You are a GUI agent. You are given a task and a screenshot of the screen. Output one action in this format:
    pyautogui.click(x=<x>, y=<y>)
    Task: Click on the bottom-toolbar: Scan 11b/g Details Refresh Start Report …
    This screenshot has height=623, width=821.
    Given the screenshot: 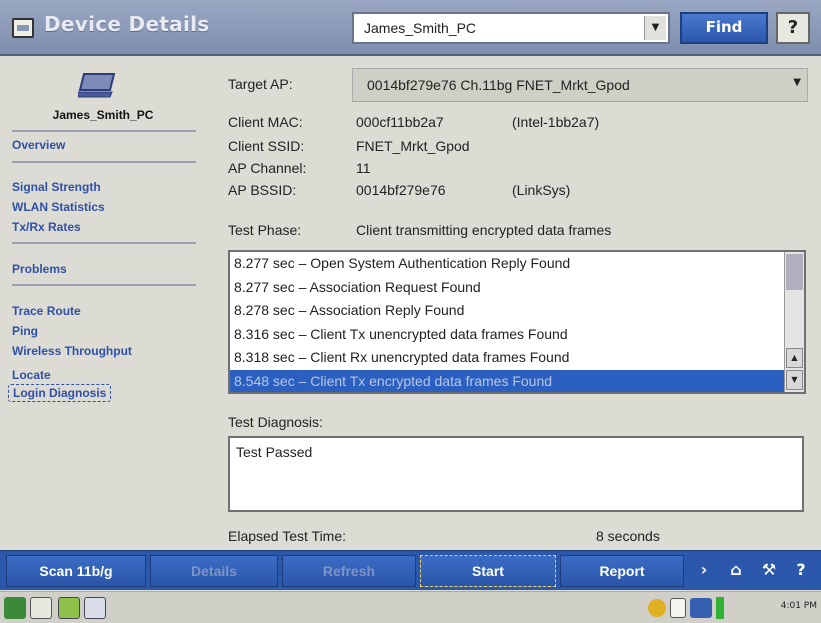 What is the action you would take?
    pyautogui.click(x=410, y=570)
    